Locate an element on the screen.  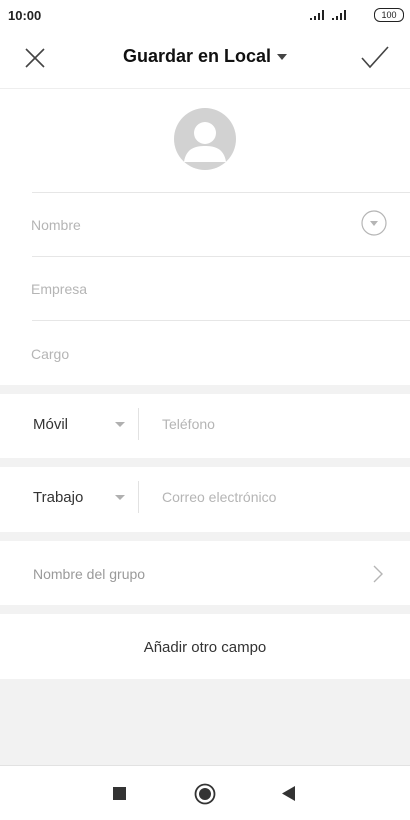
group-label: Nombre del grupo is located at coordinates (89, 574).